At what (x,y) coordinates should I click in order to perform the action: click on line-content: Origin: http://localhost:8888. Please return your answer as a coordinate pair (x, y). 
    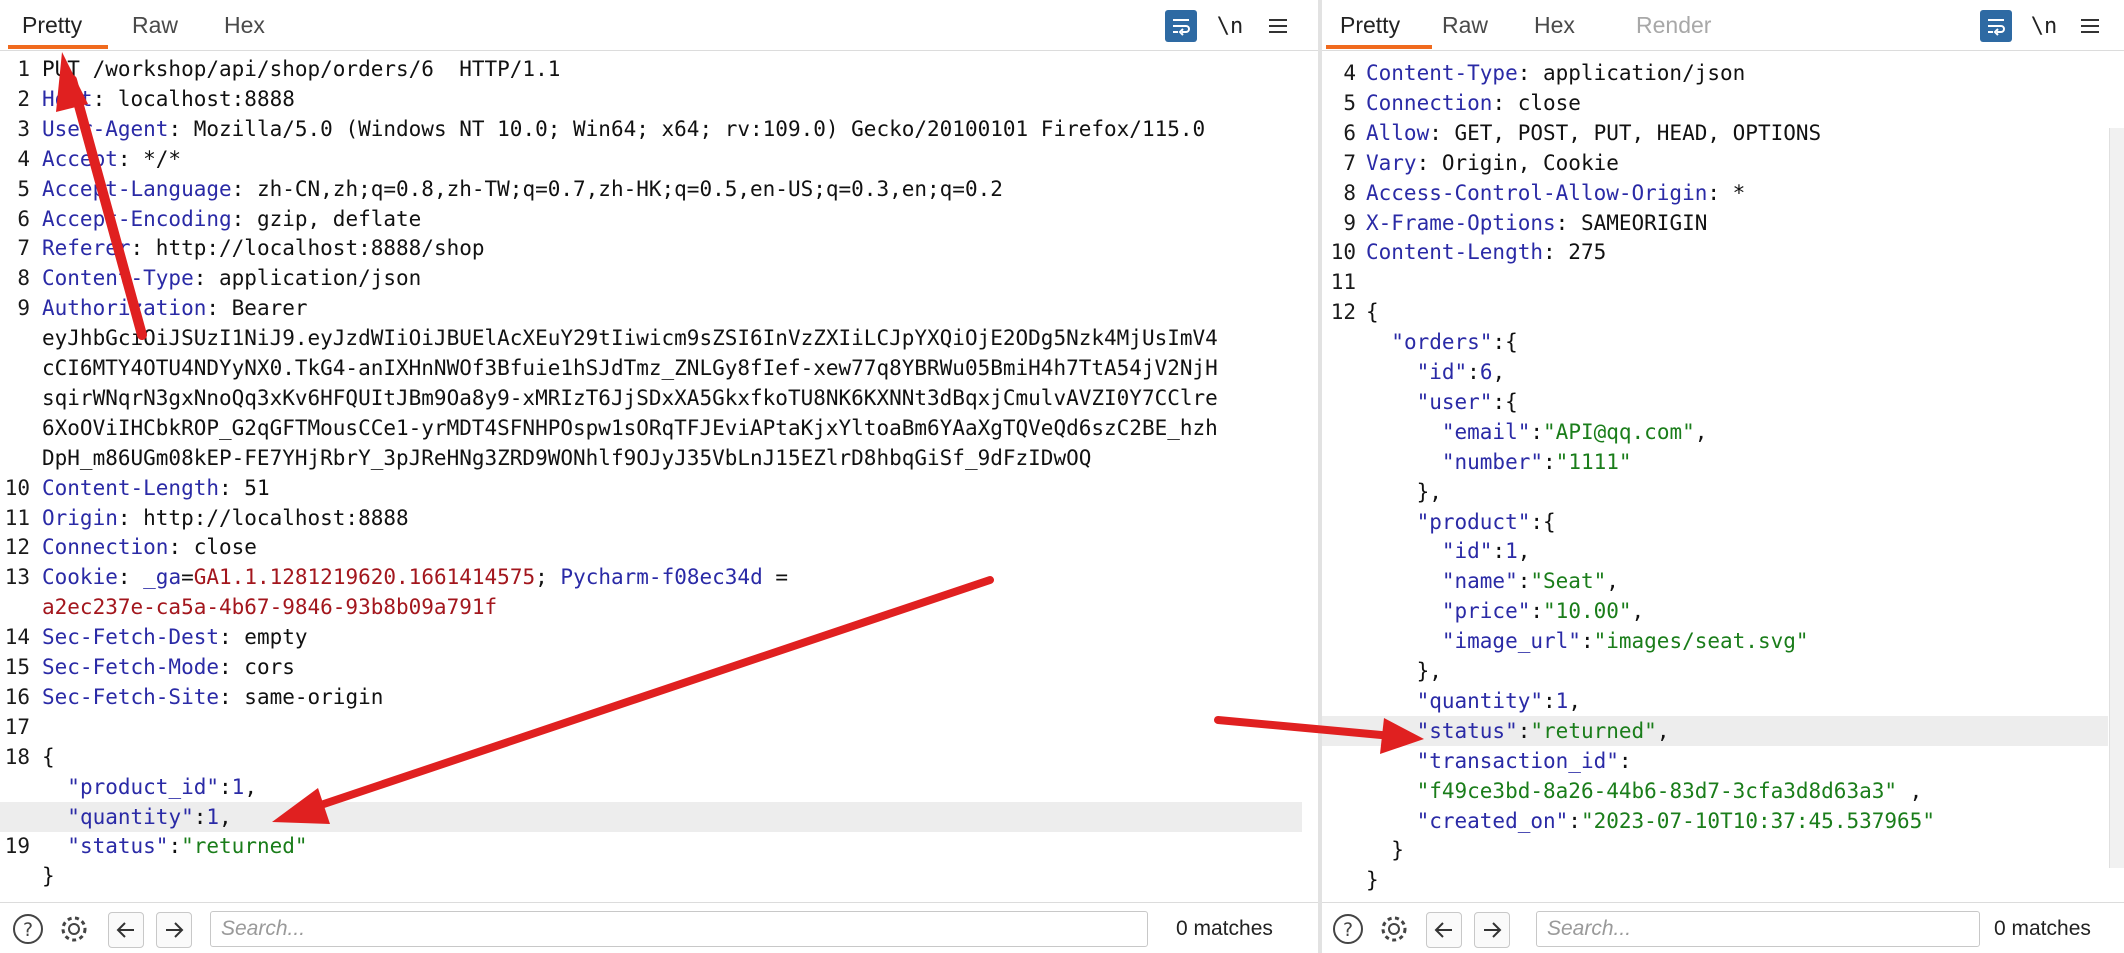
    Looking at the image, I should click on (225, 518).